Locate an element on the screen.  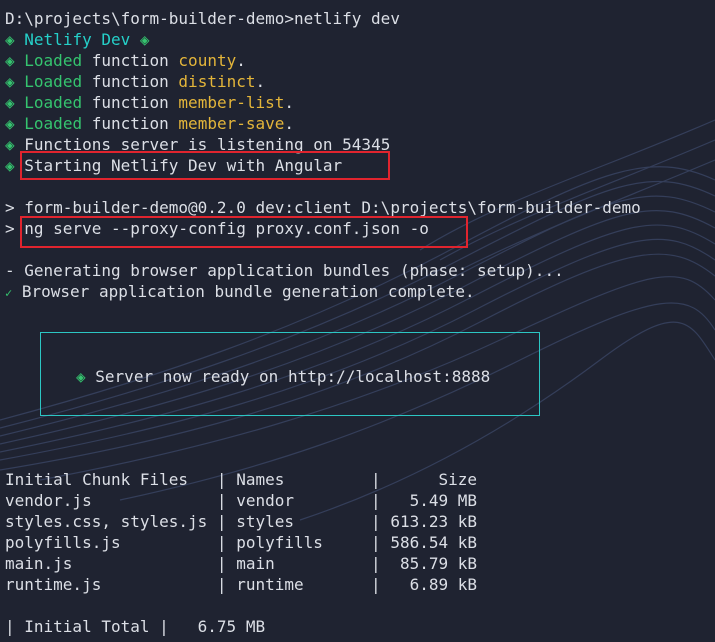
table-row: main.js | main | 85.79 kB is located at coordinates (241, 563).